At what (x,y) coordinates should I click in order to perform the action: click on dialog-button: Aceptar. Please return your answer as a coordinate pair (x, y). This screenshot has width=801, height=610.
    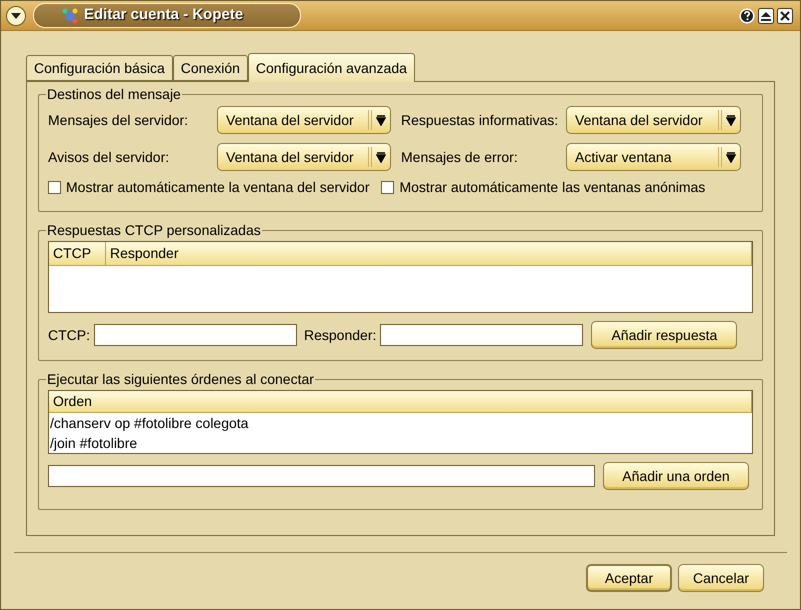
    Looking at the image, I should click on (629, 578).